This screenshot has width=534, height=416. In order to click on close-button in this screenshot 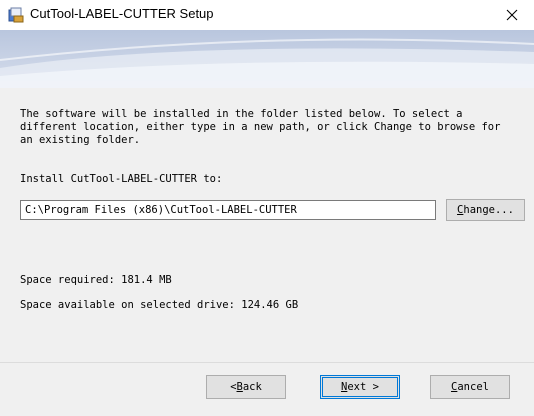, I will do `click(512, 15)`.